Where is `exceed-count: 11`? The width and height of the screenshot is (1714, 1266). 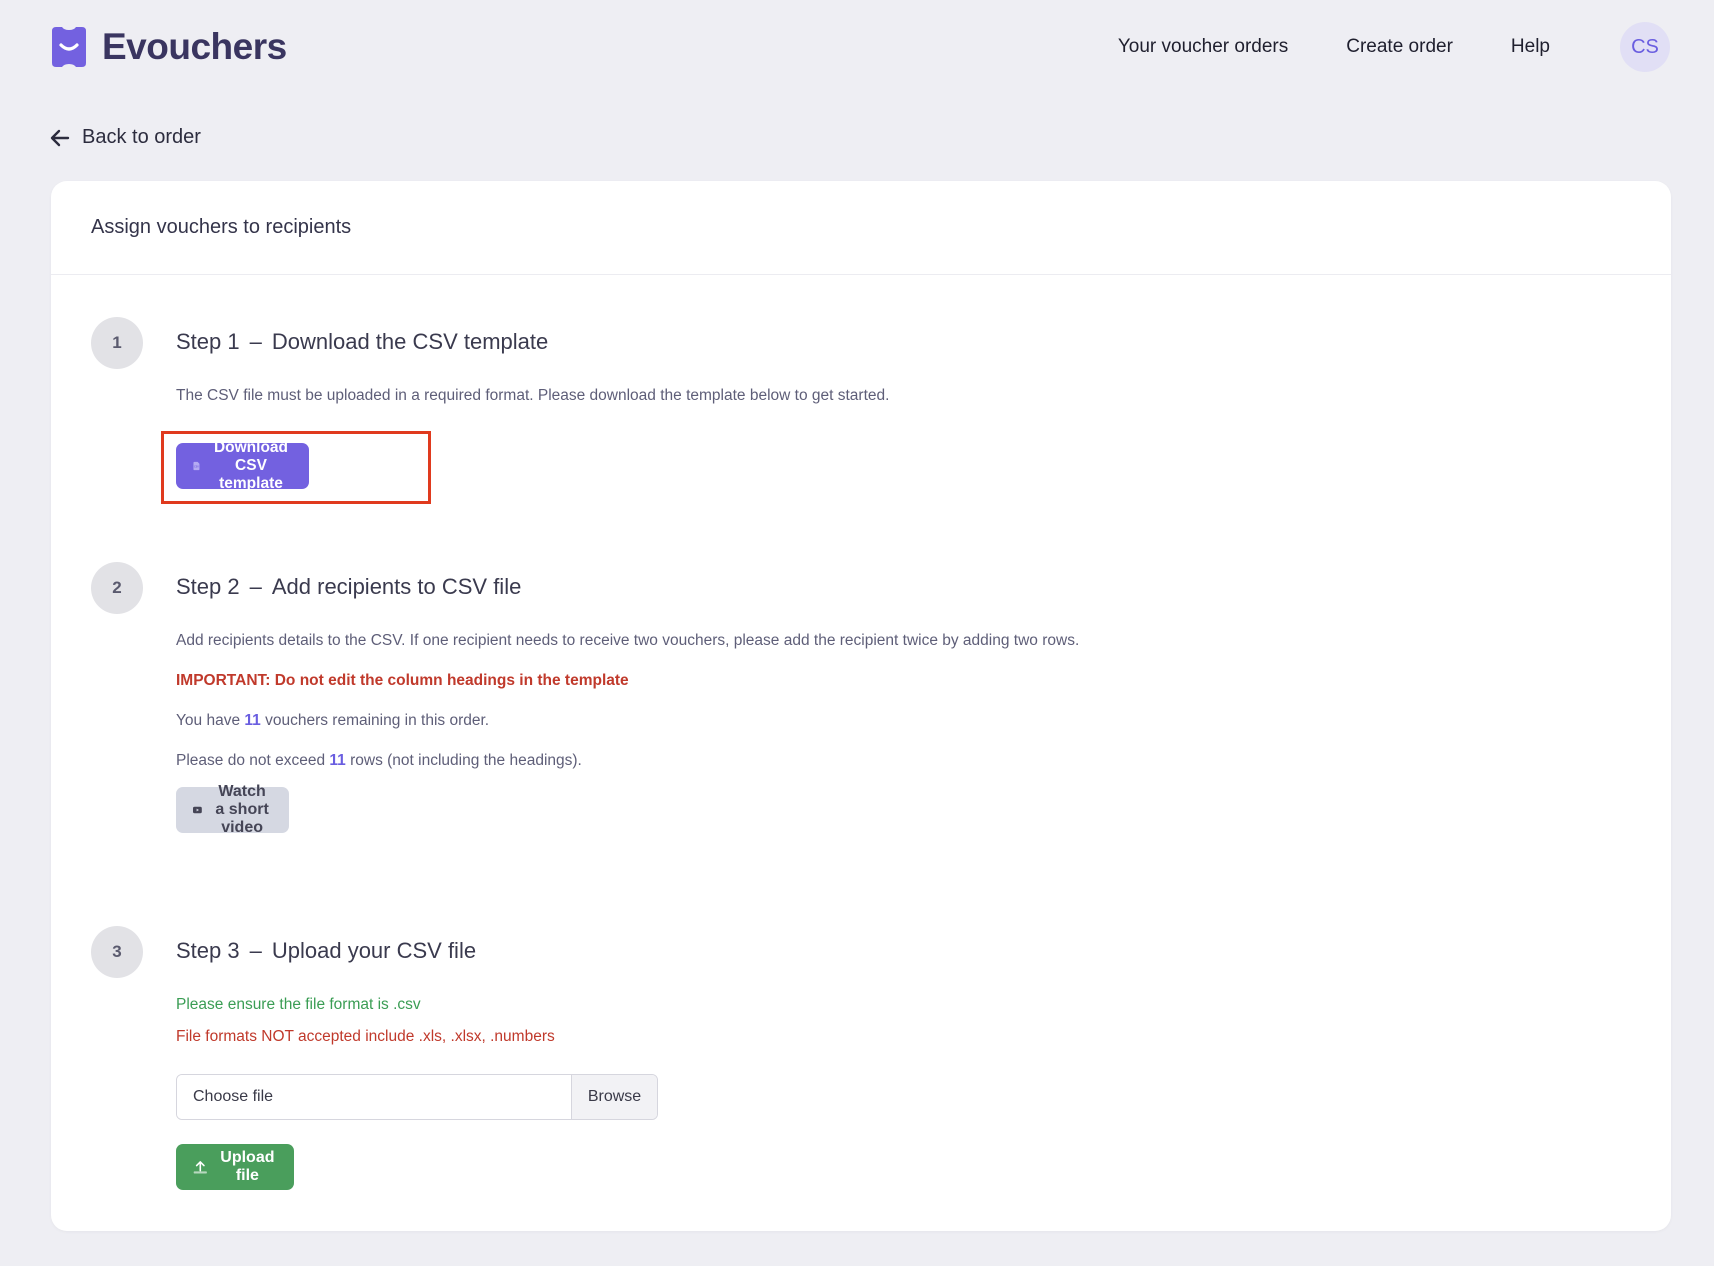 exceed-count: 11 is located at coordinates (337, 760).